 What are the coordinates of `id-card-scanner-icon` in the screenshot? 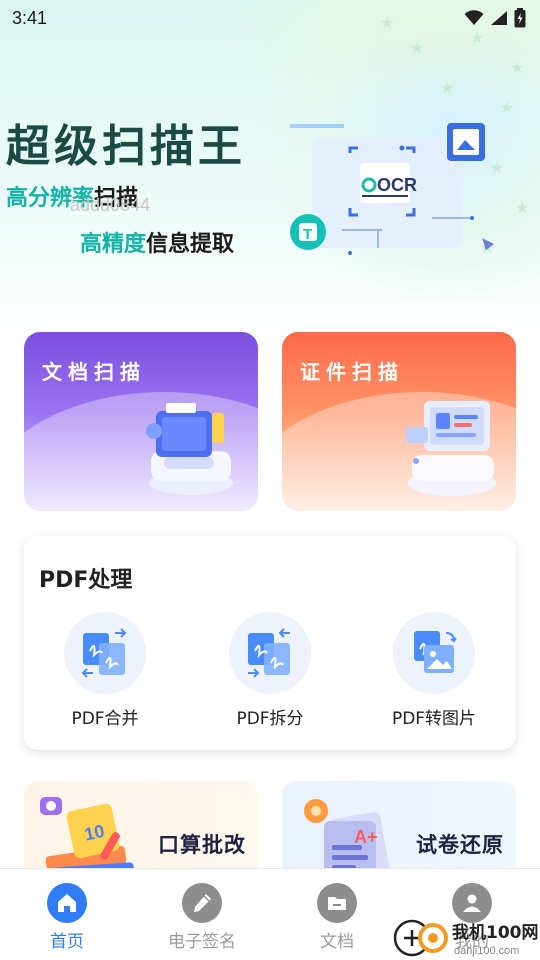 It's located at (449, 448).